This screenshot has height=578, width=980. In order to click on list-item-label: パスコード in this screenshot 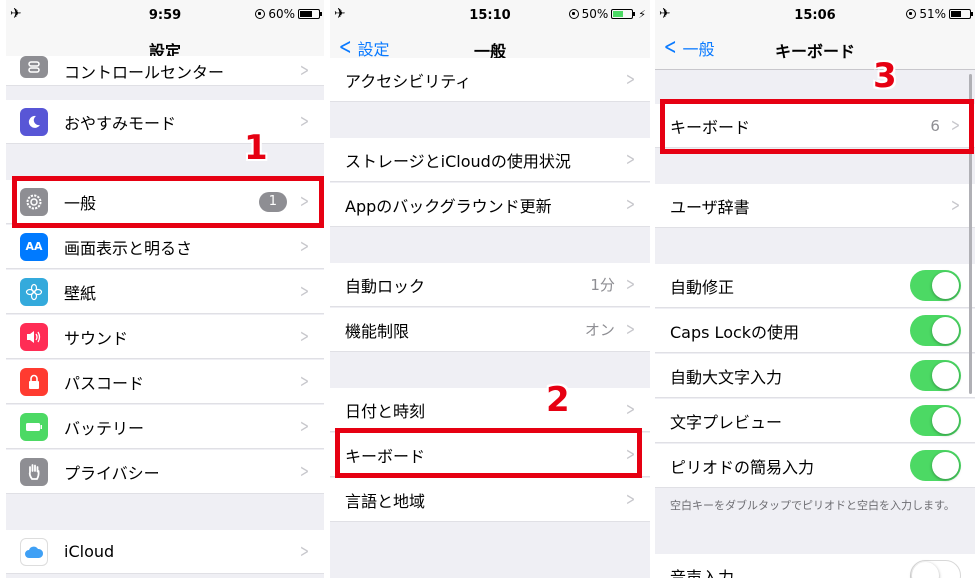, I will do `click(104, 383)`.